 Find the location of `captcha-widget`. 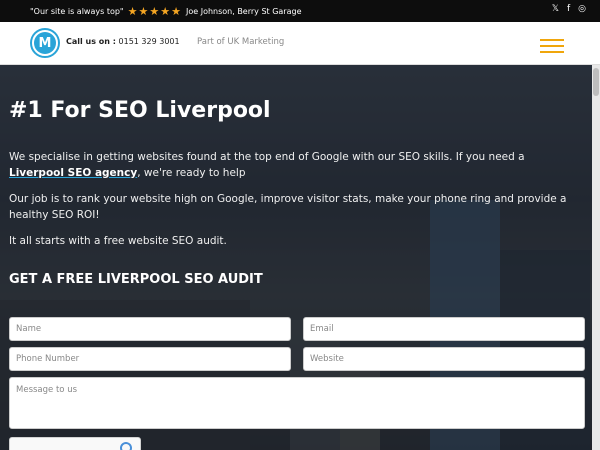

captcha-widget is located at coordinates (75, 443).